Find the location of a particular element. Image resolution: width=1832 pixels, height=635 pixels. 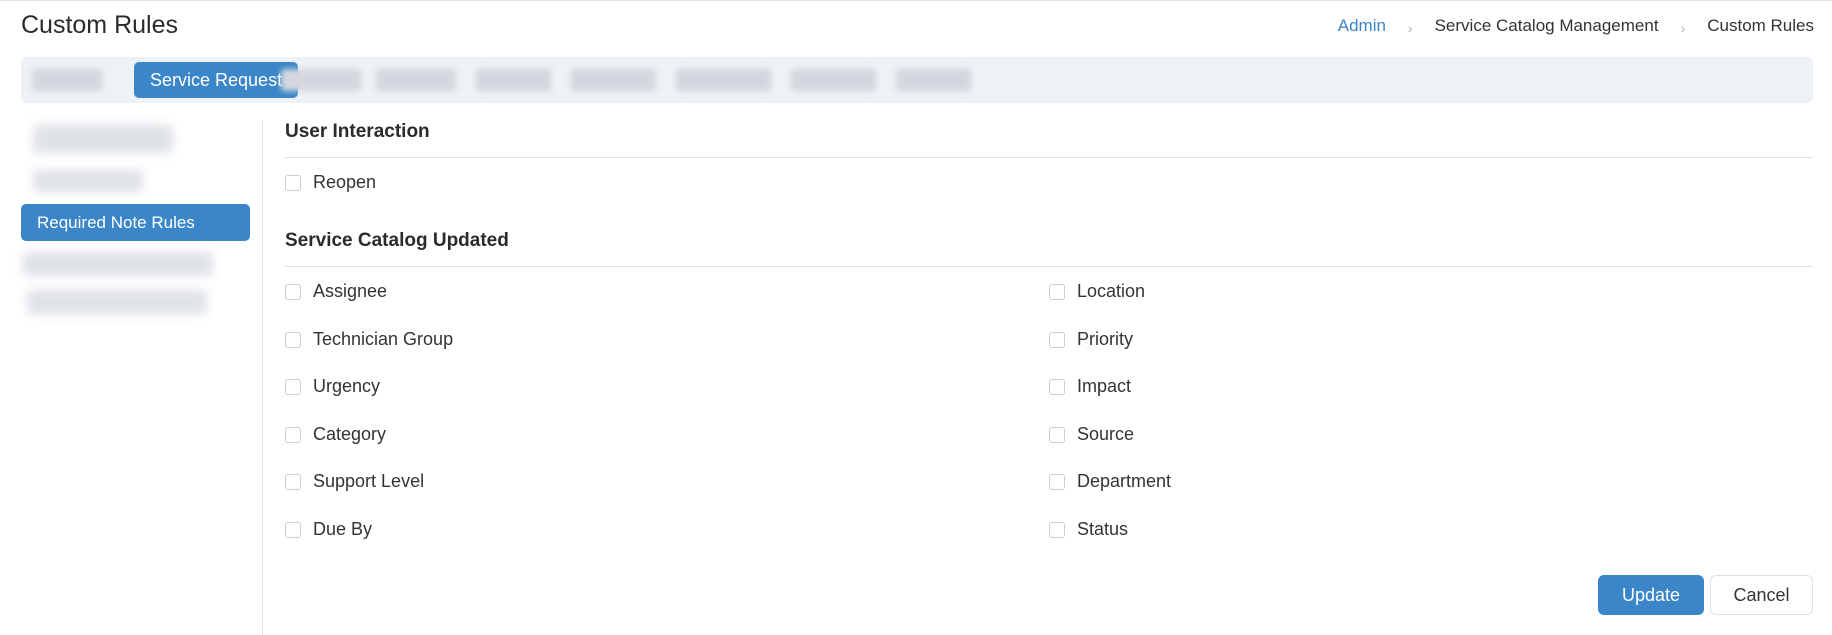

due-by-checkbox is located at coordinates (293, 529).